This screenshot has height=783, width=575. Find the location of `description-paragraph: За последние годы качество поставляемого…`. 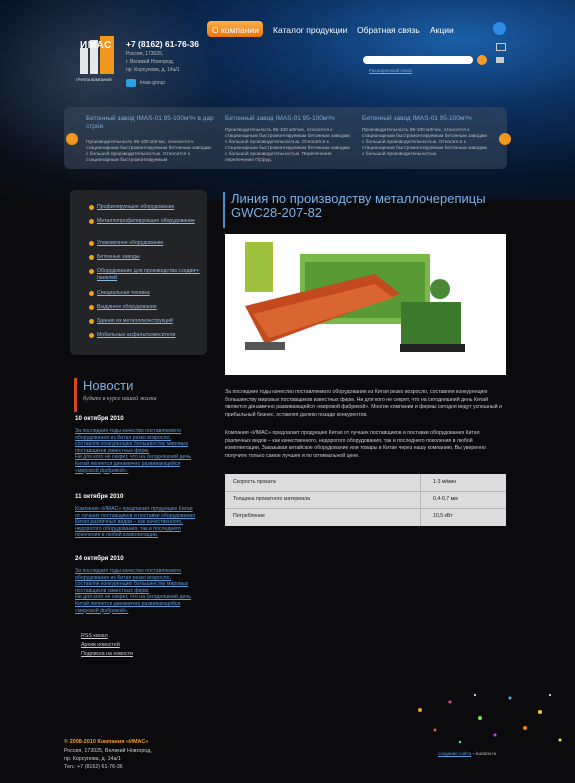

description-paragraph: За последние годы качество поставляемого… is located at coordinates (363, 403).